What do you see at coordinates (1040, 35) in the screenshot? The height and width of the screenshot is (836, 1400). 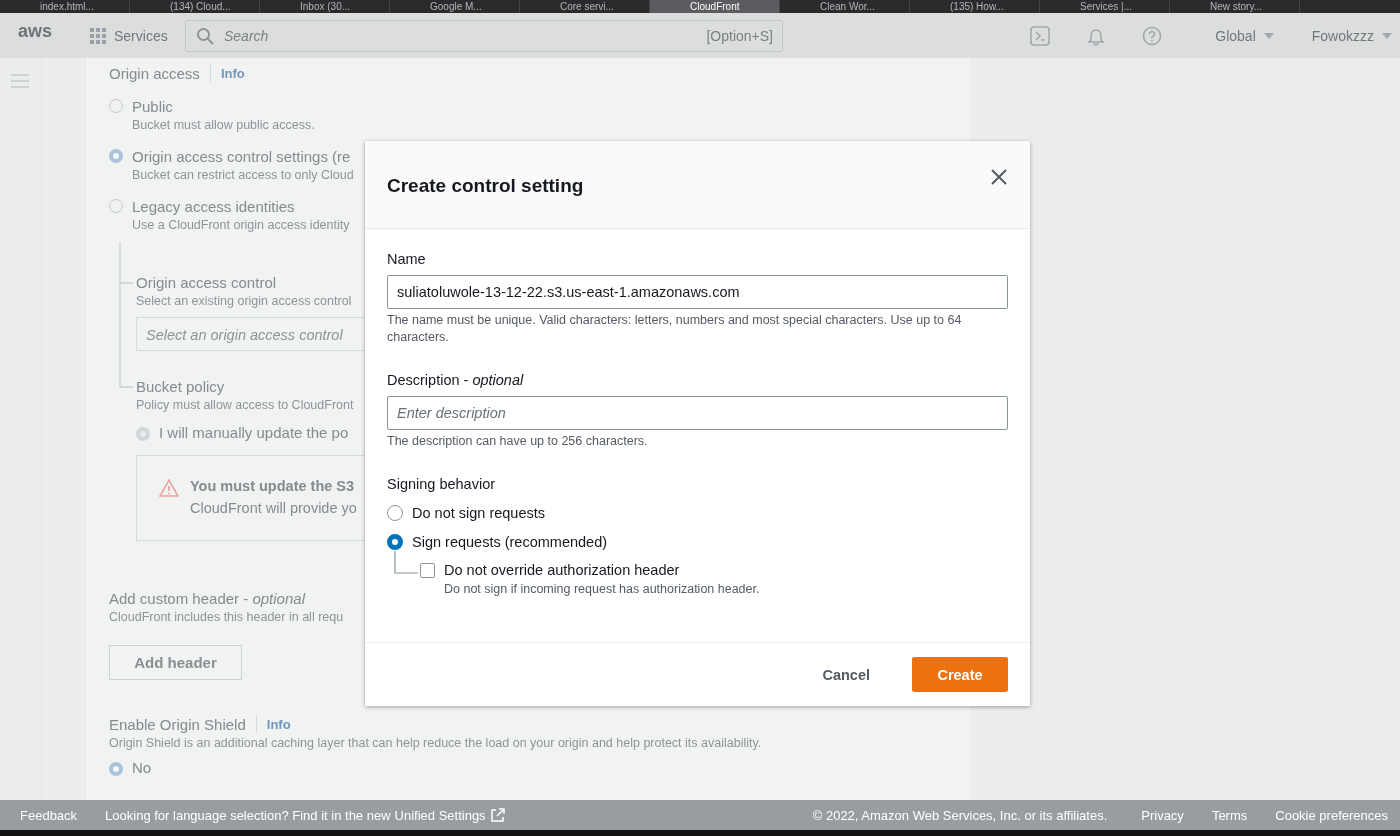 I see `terminal-icon` at bounding box center [1040, 35].